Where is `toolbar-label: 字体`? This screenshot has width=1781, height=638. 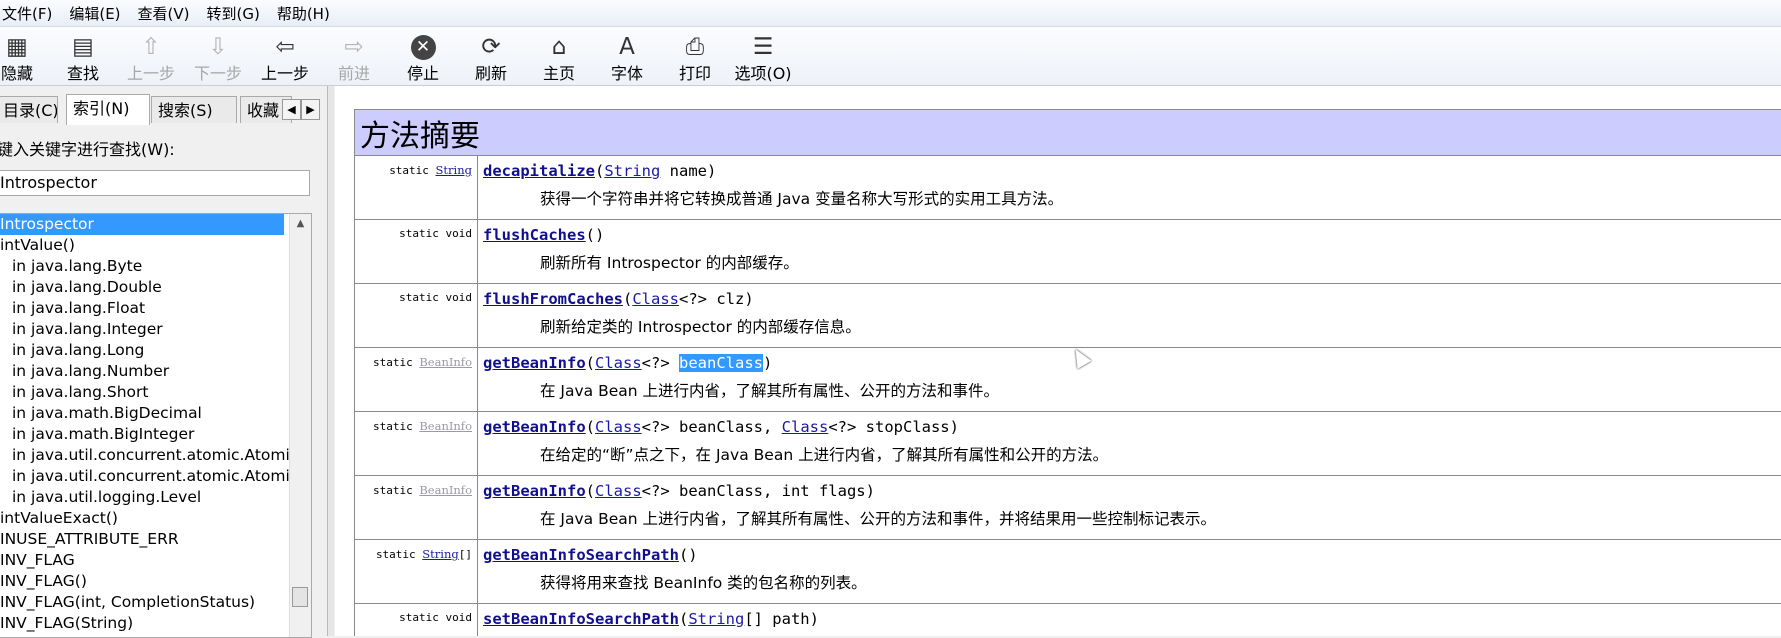
toolbar-label: 字体 is located at coordinates (627, 72).